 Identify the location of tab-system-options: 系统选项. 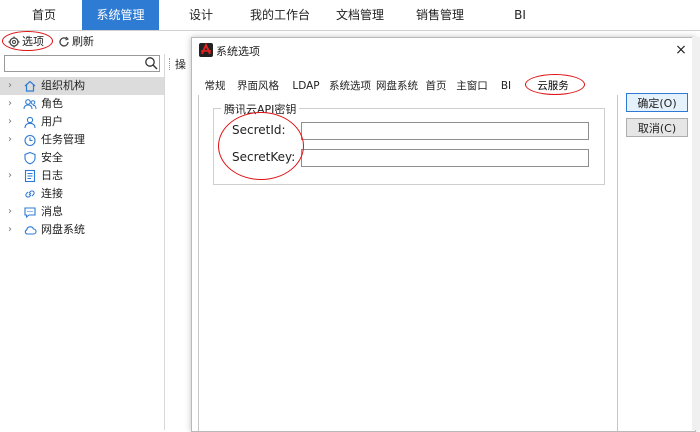
(350, 86).